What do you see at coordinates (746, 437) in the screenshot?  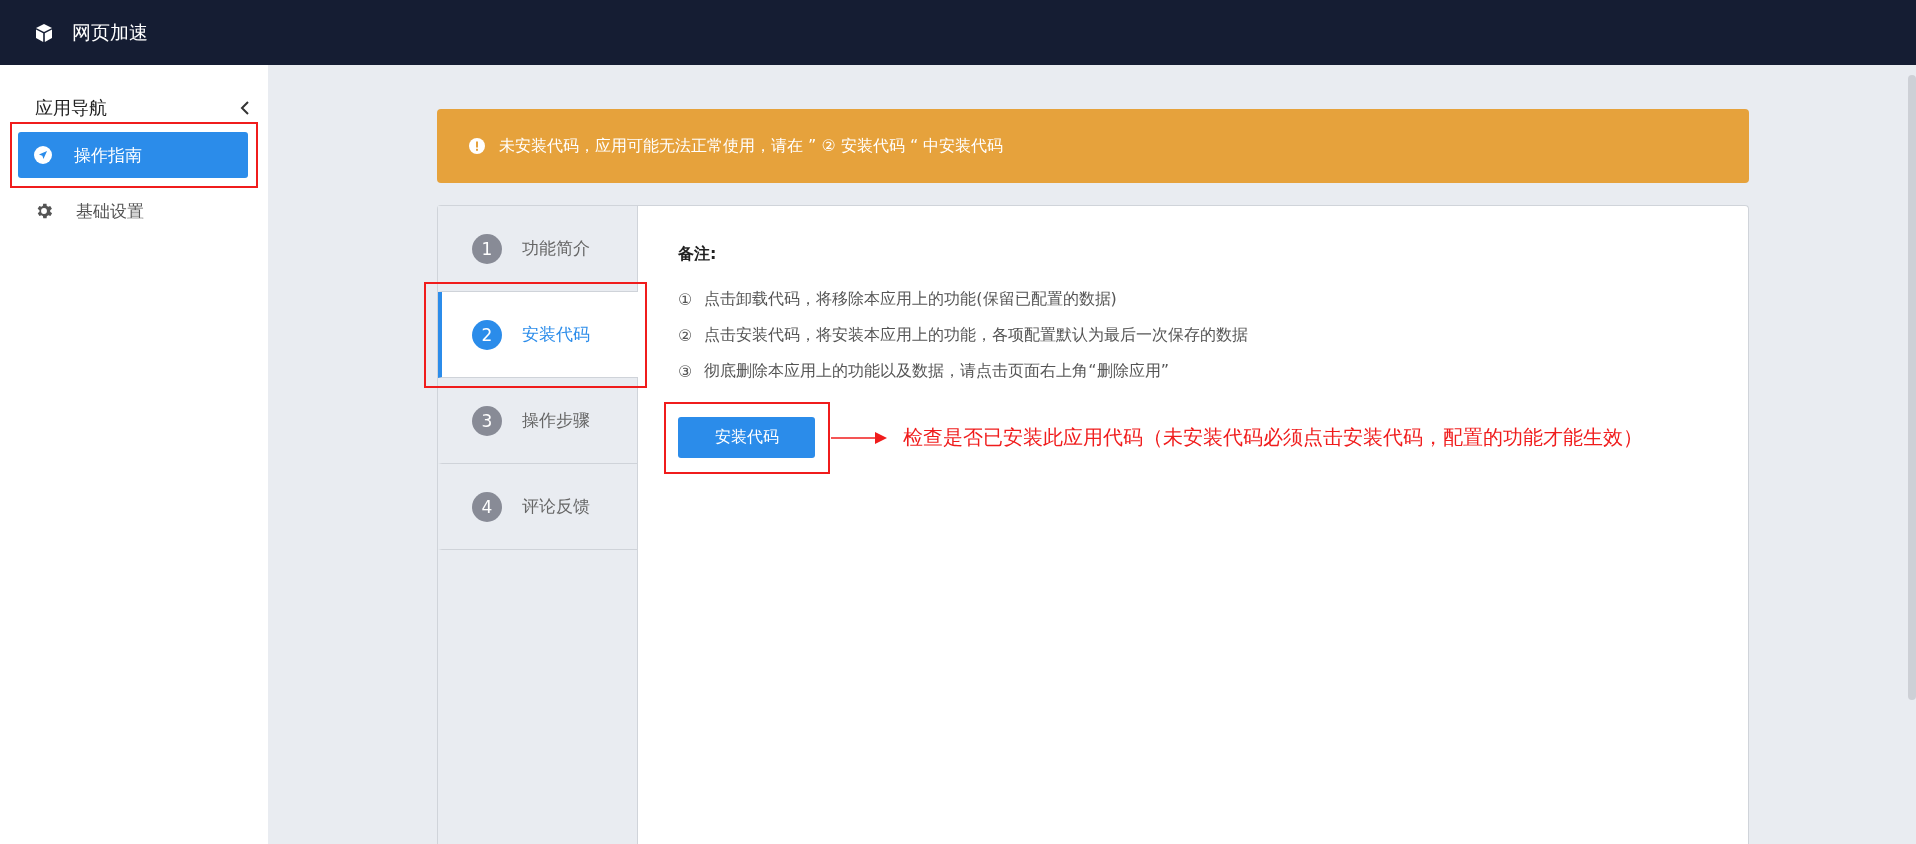 I see `install-code-button: 安装代码` at bounding box center [746, 437].